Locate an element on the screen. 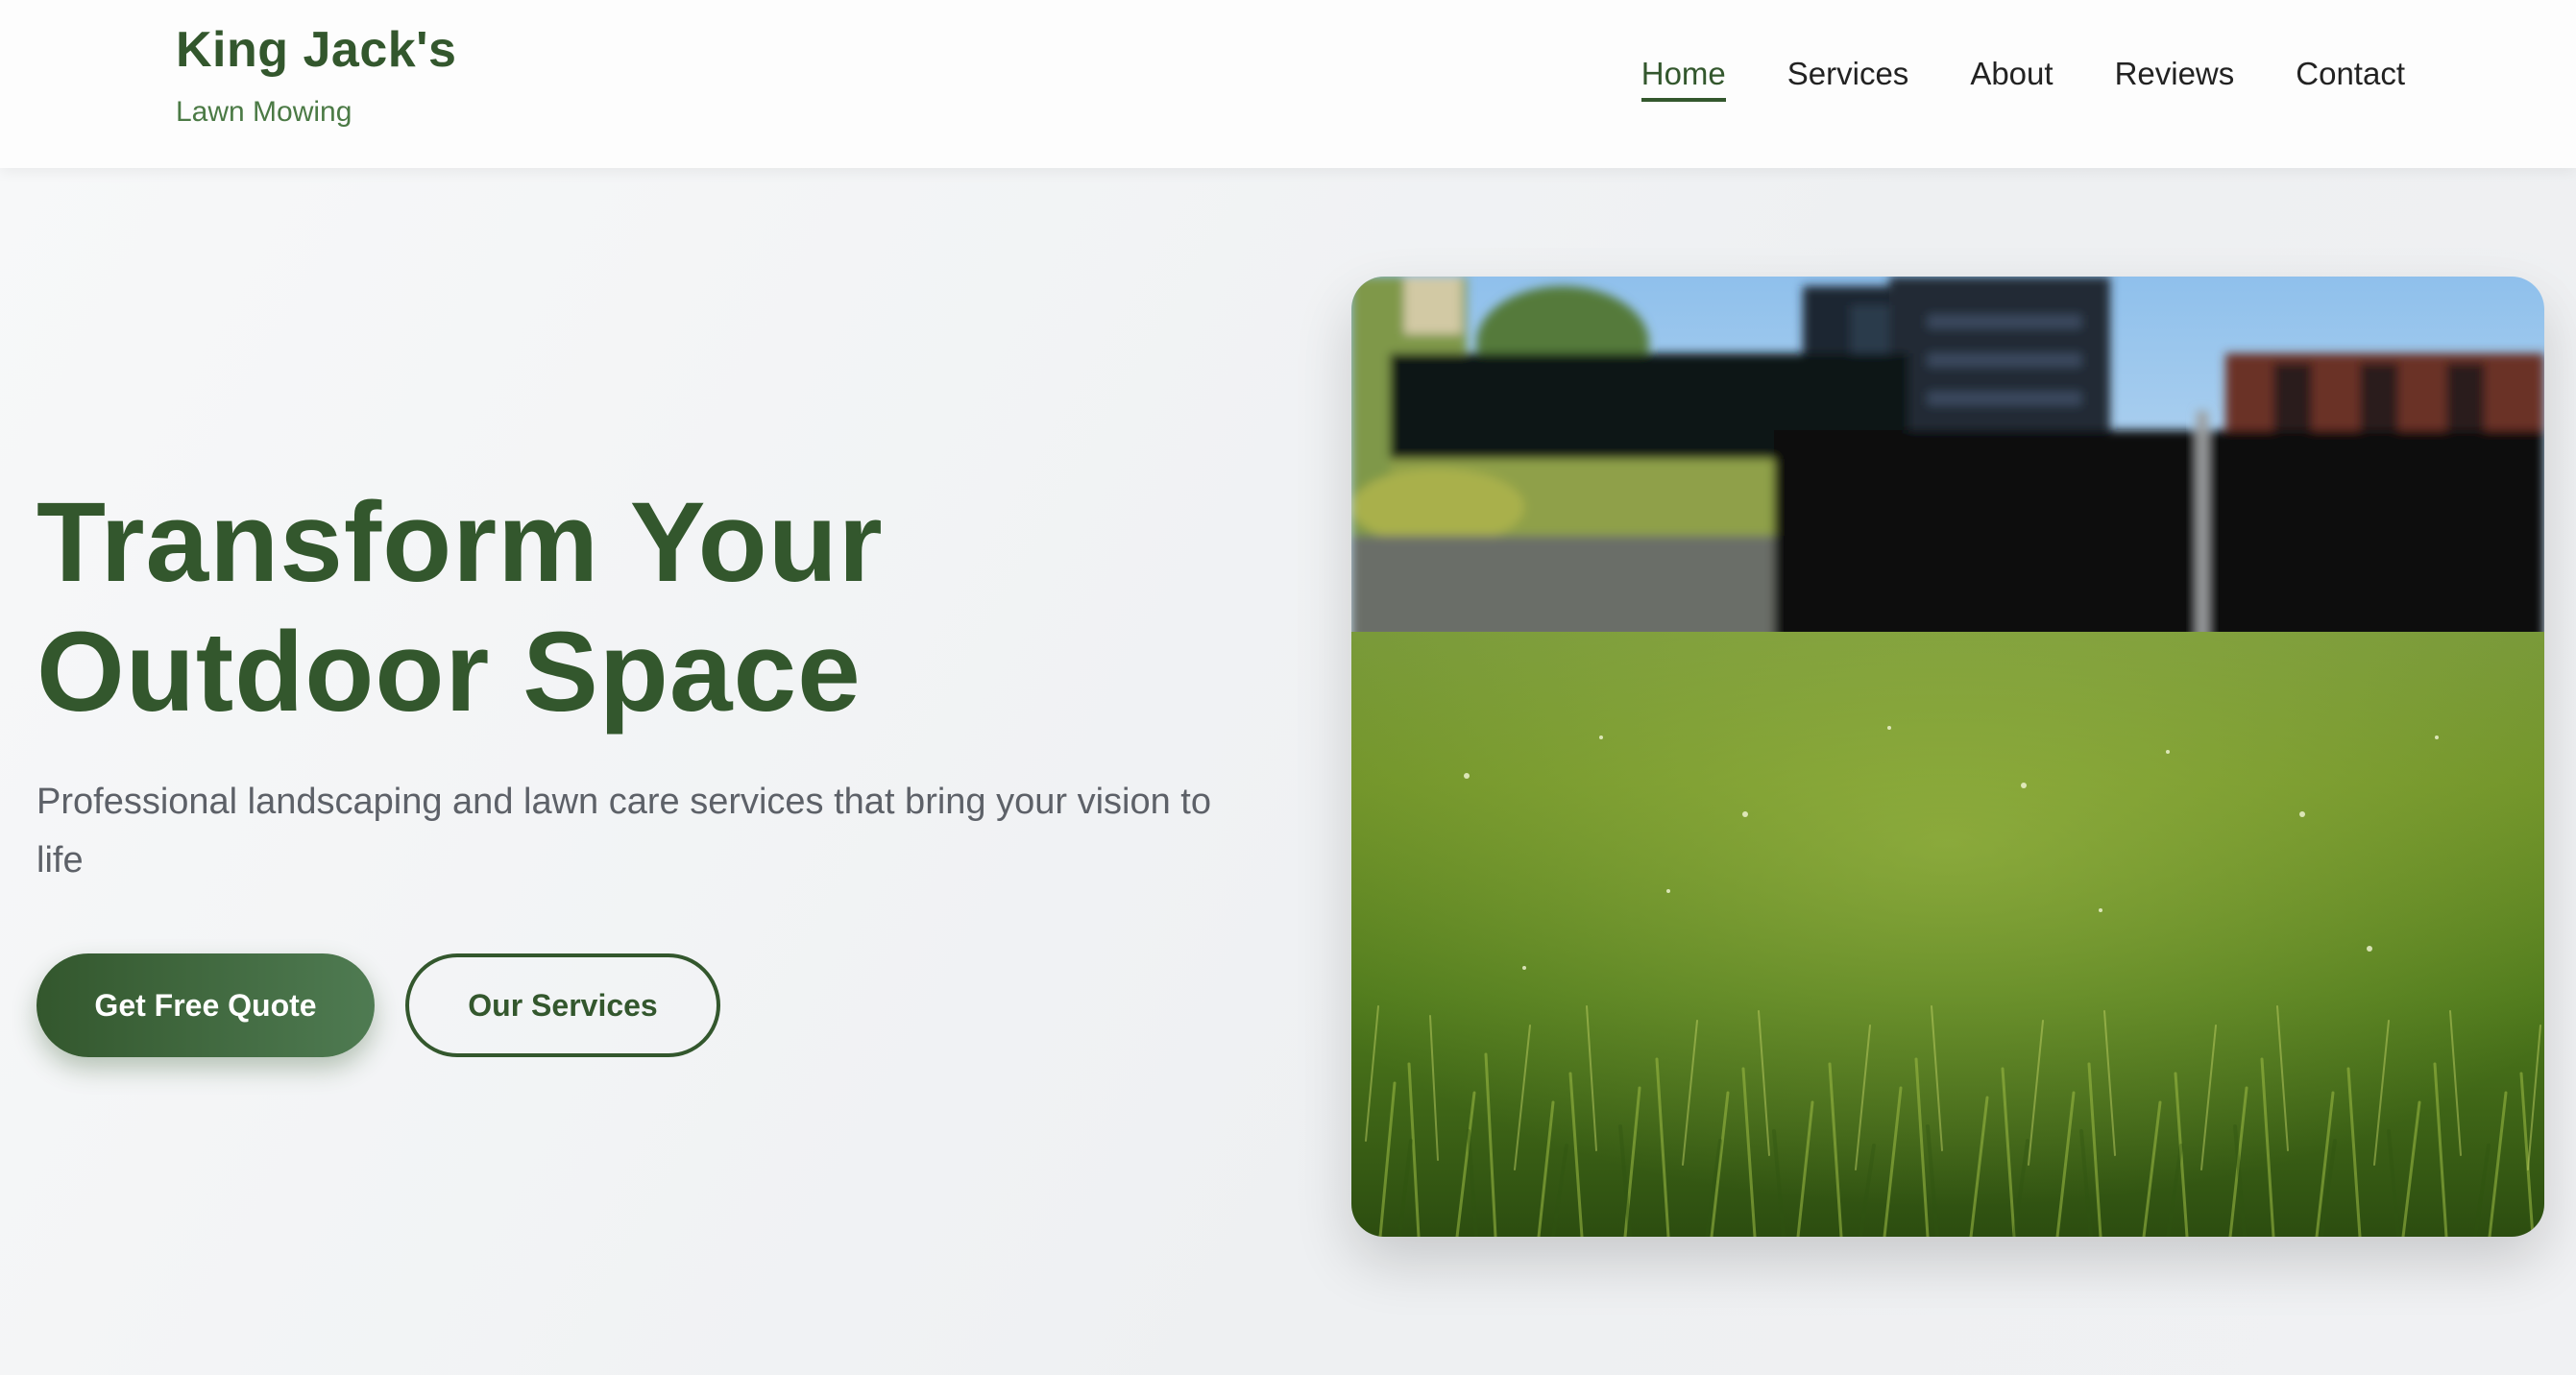  hero-title-line-2: Outdoor Space is located at coordinates (449, 672).